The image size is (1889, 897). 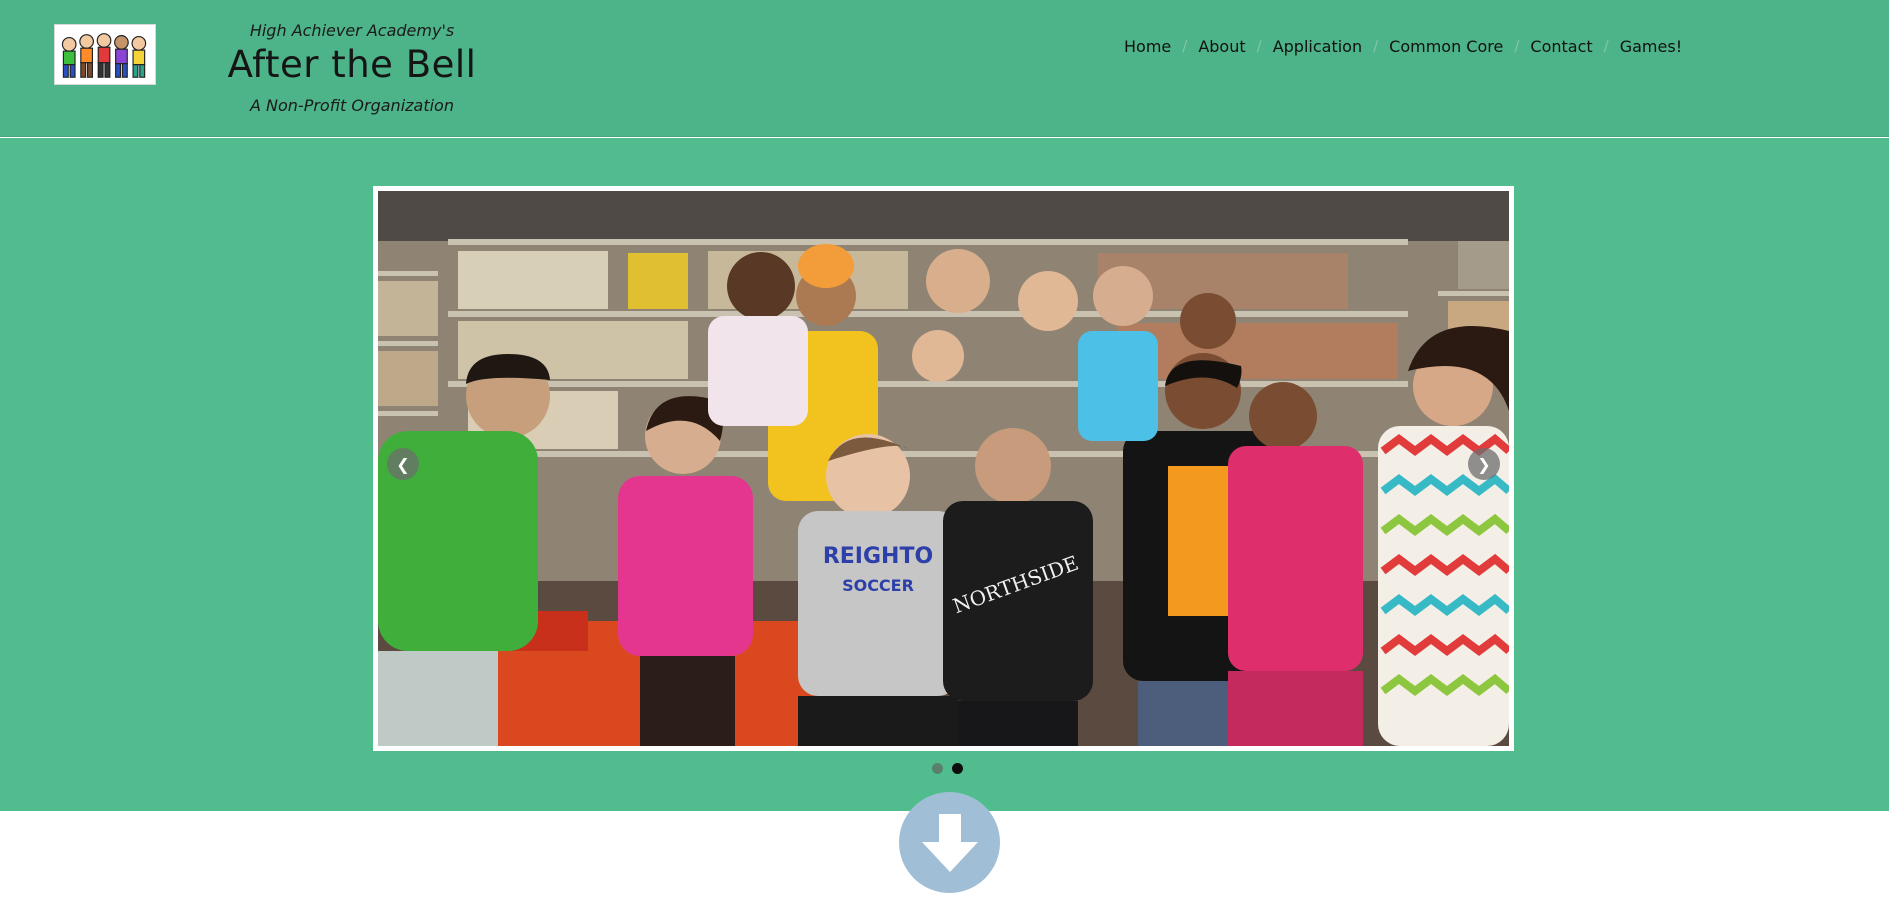 I want to click on svg-text: REIGHTO, so click(x=878, y=556).